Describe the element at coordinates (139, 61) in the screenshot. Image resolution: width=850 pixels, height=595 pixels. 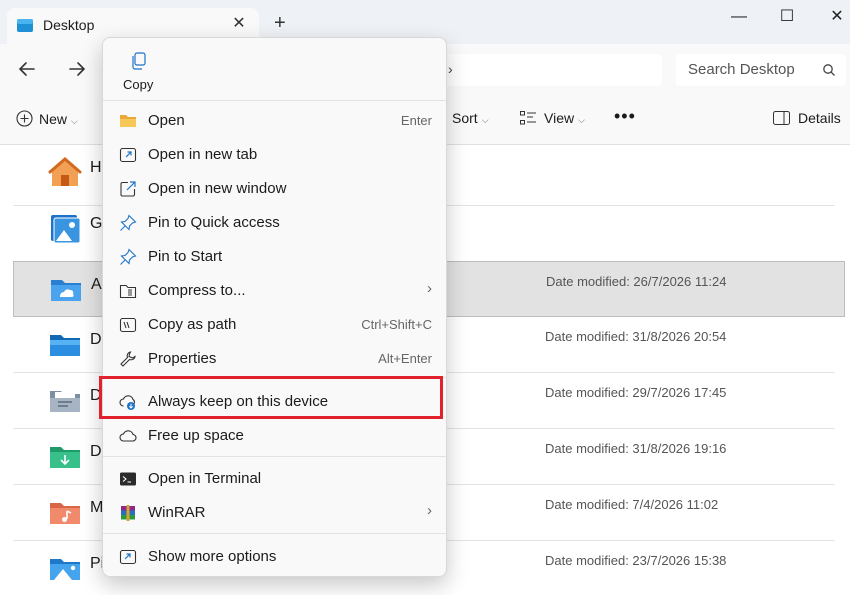
I see `copy-icon` at that location.